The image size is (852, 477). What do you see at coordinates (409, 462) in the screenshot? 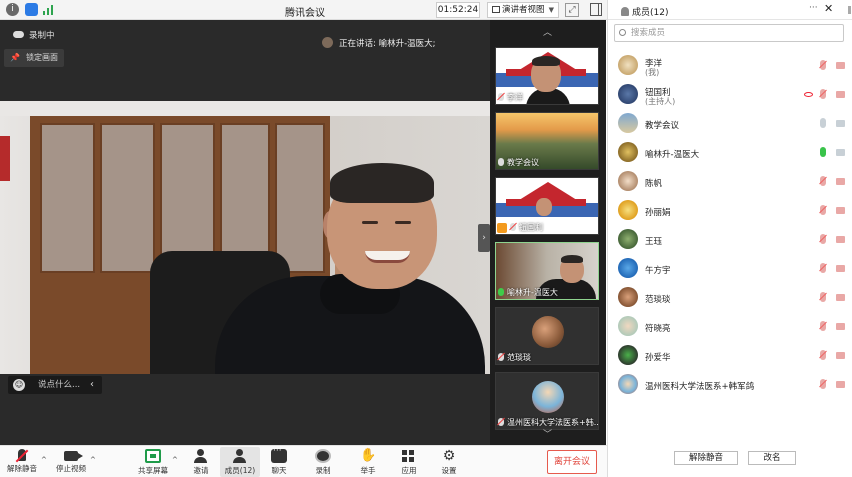
I see `apps-button: 应用` at bounding box center [409, 462].